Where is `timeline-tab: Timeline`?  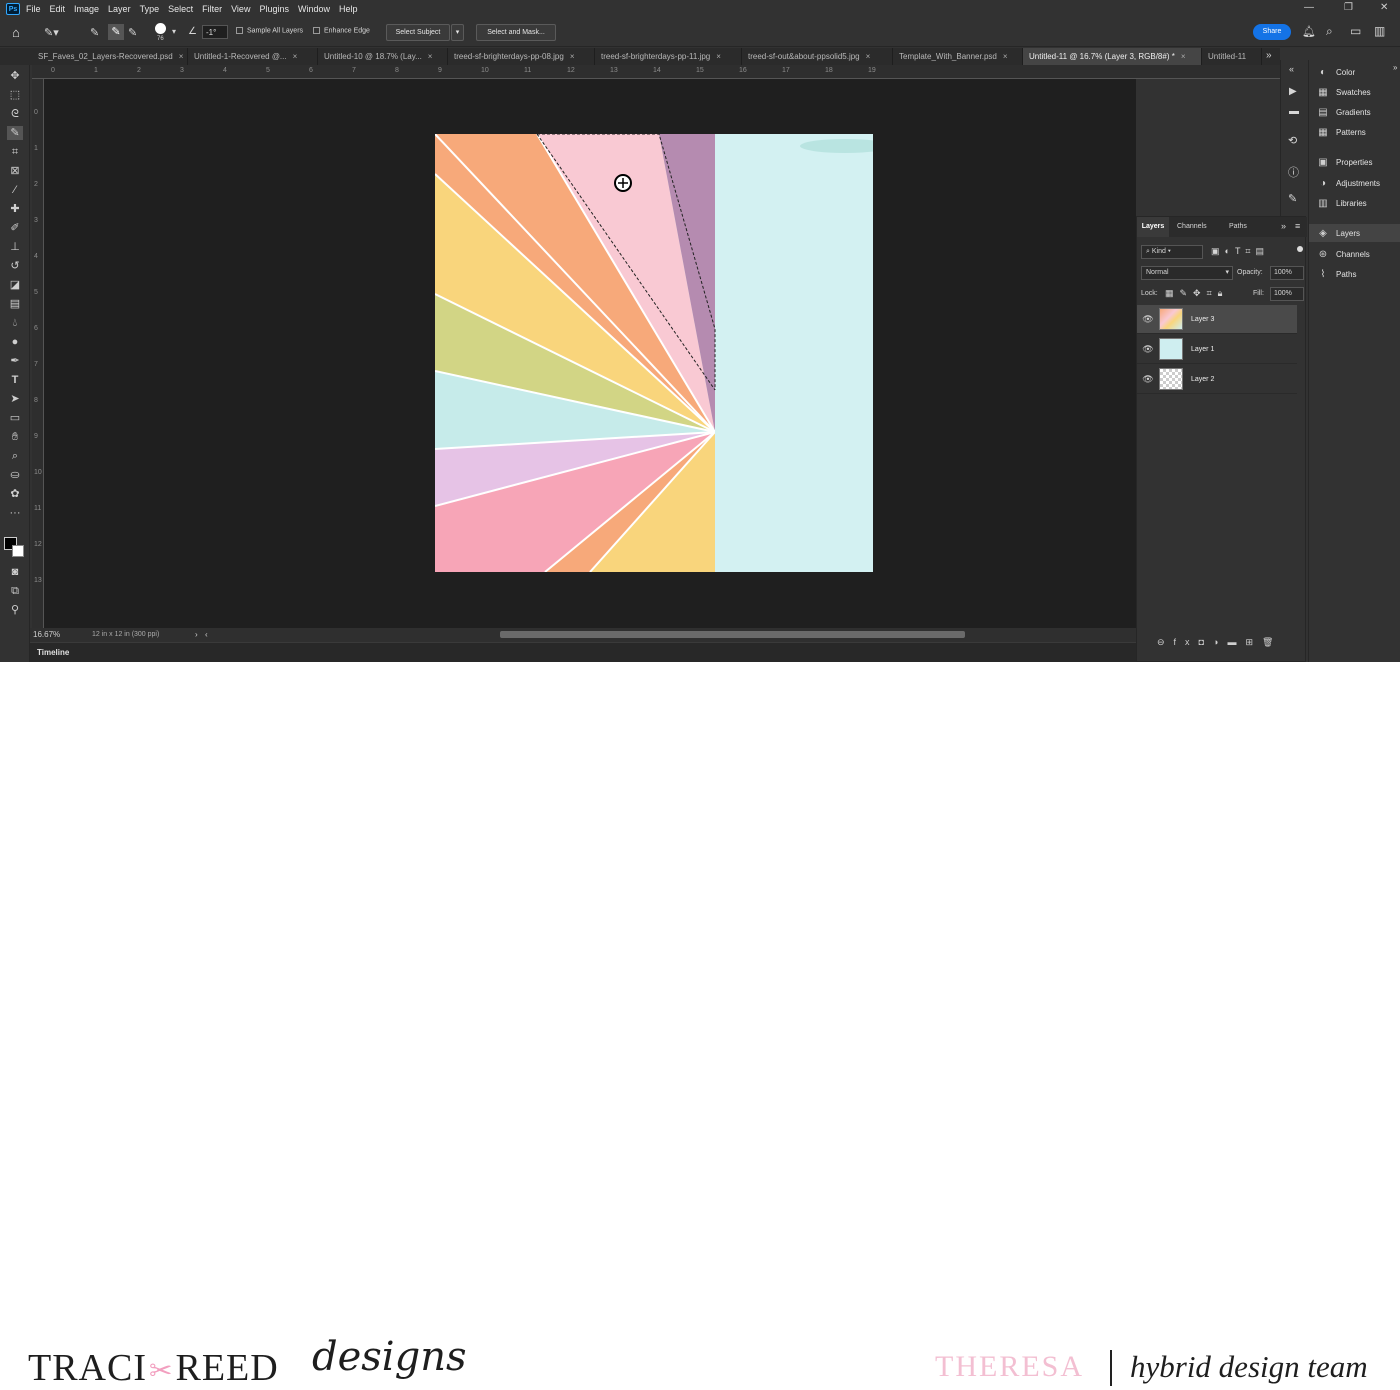
timeline-tab: Timeline is located at coordinates (53, 652).